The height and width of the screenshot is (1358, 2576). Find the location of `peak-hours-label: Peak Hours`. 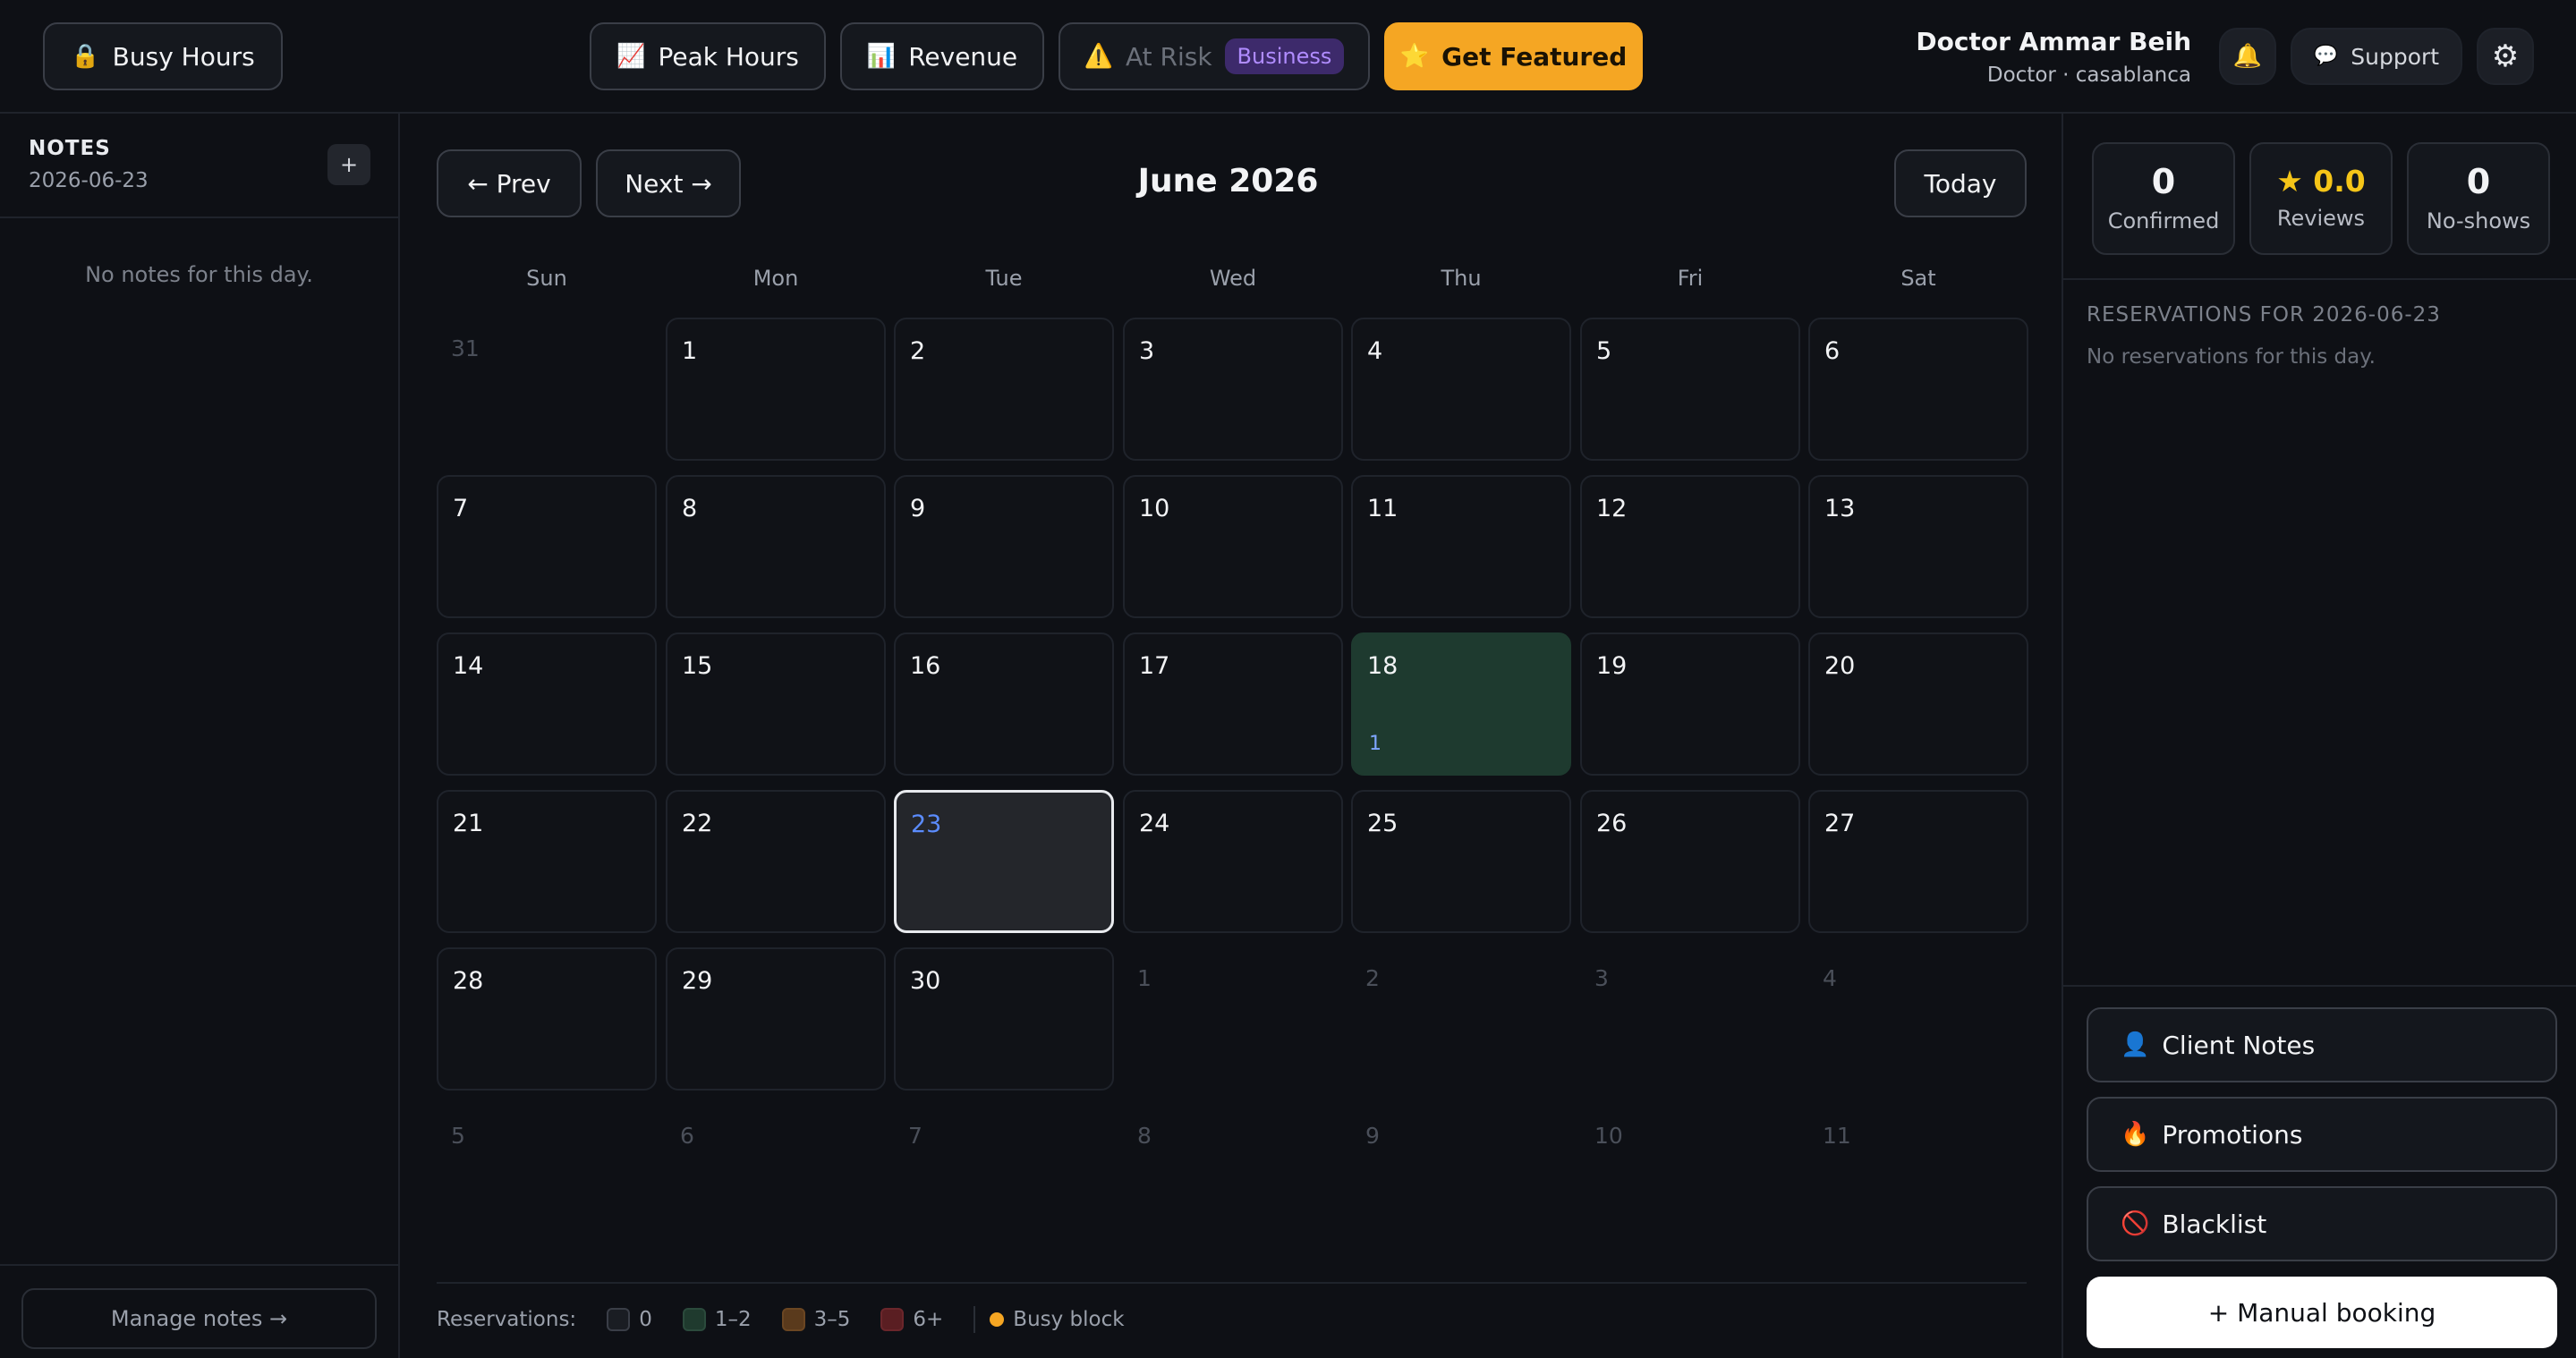

peak-hours-label: Peak Hours is located at coordinates (728, 57).